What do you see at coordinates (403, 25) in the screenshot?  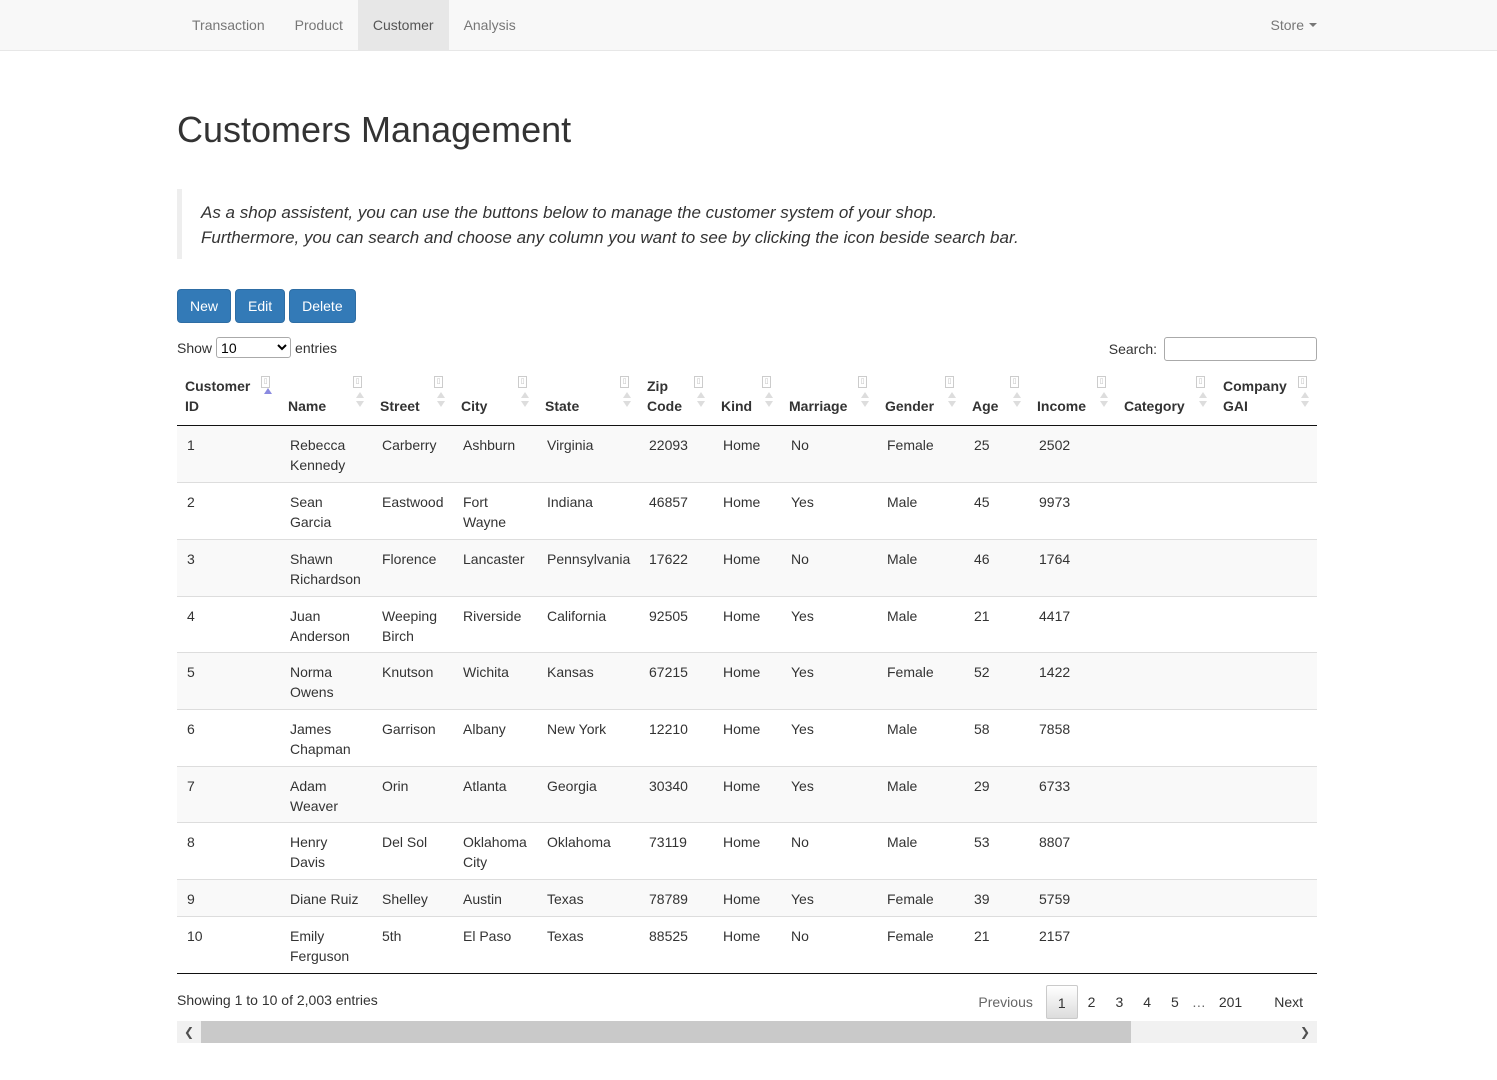 I see `nav-item-customer: Customer` at bounding box center [403, 25].